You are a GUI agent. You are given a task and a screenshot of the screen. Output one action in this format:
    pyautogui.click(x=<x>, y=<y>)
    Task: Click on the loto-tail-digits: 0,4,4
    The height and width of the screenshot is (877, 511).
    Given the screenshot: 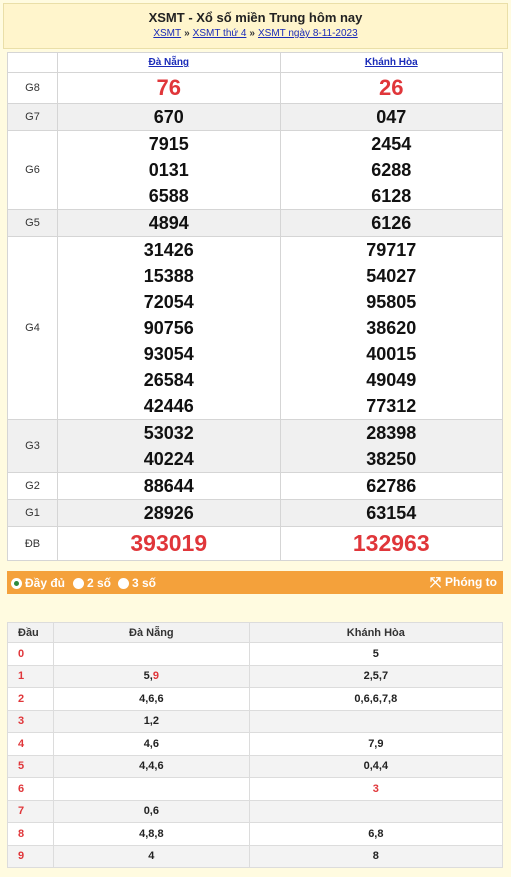 What is the action you would take?
    pyautogui.click(x=376, y=766)
    